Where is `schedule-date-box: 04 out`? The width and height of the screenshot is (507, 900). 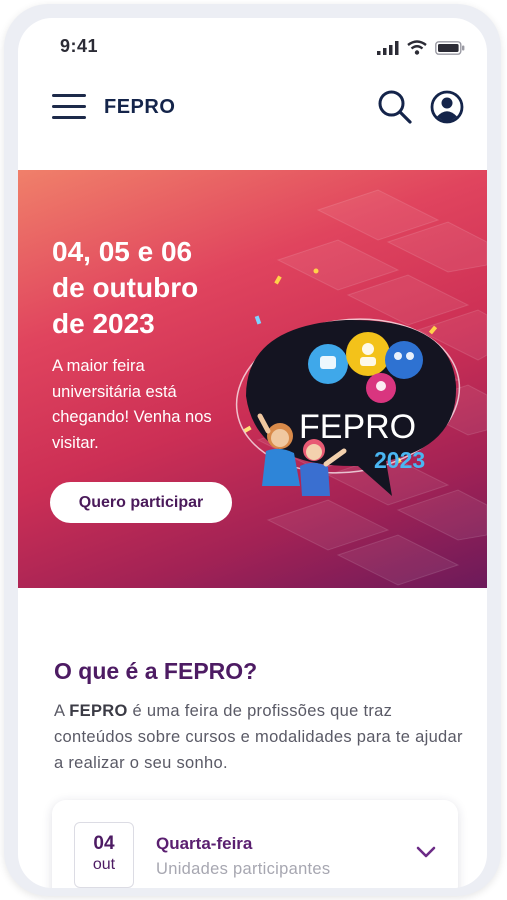 schedule-date-box: 04 out is located at coordinates (104, 855).